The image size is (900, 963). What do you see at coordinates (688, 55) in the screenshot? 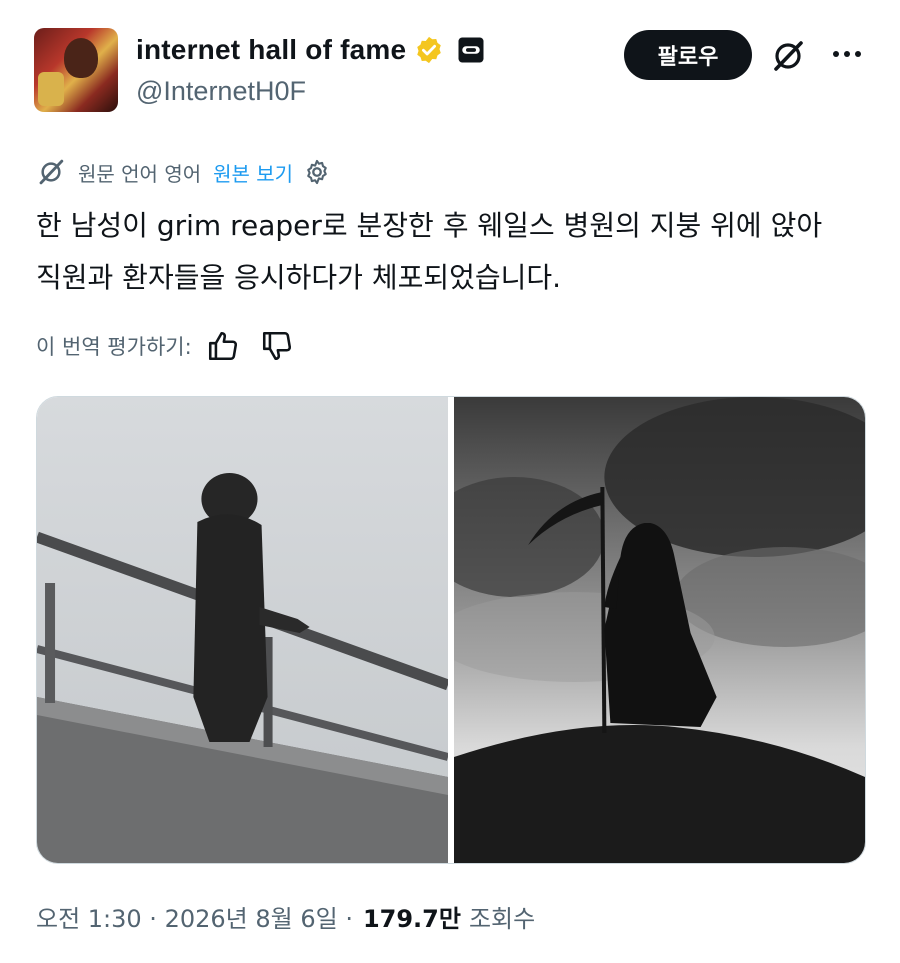
I see `follow-button: 팔로우` at bounding box center [688, 55].